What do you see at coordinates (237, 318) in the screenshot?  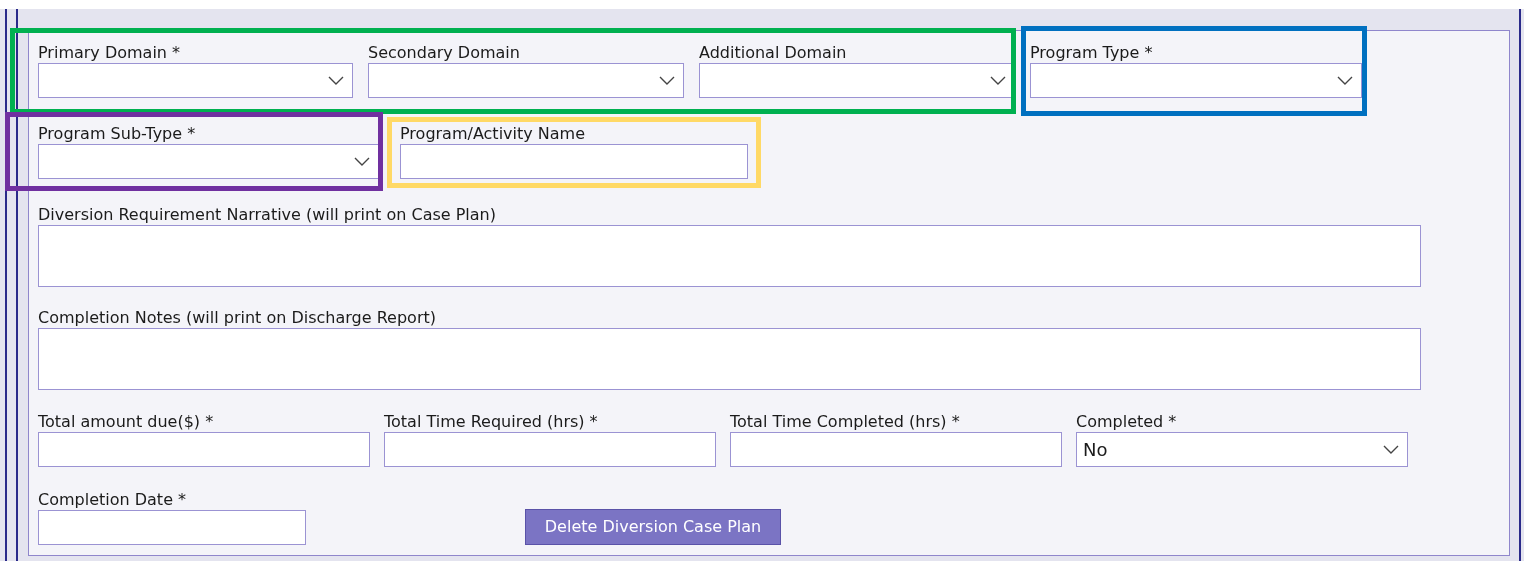 I see `field-label: Completion Notes (will print on Discharge Report)` at bounding box center [237, 318].